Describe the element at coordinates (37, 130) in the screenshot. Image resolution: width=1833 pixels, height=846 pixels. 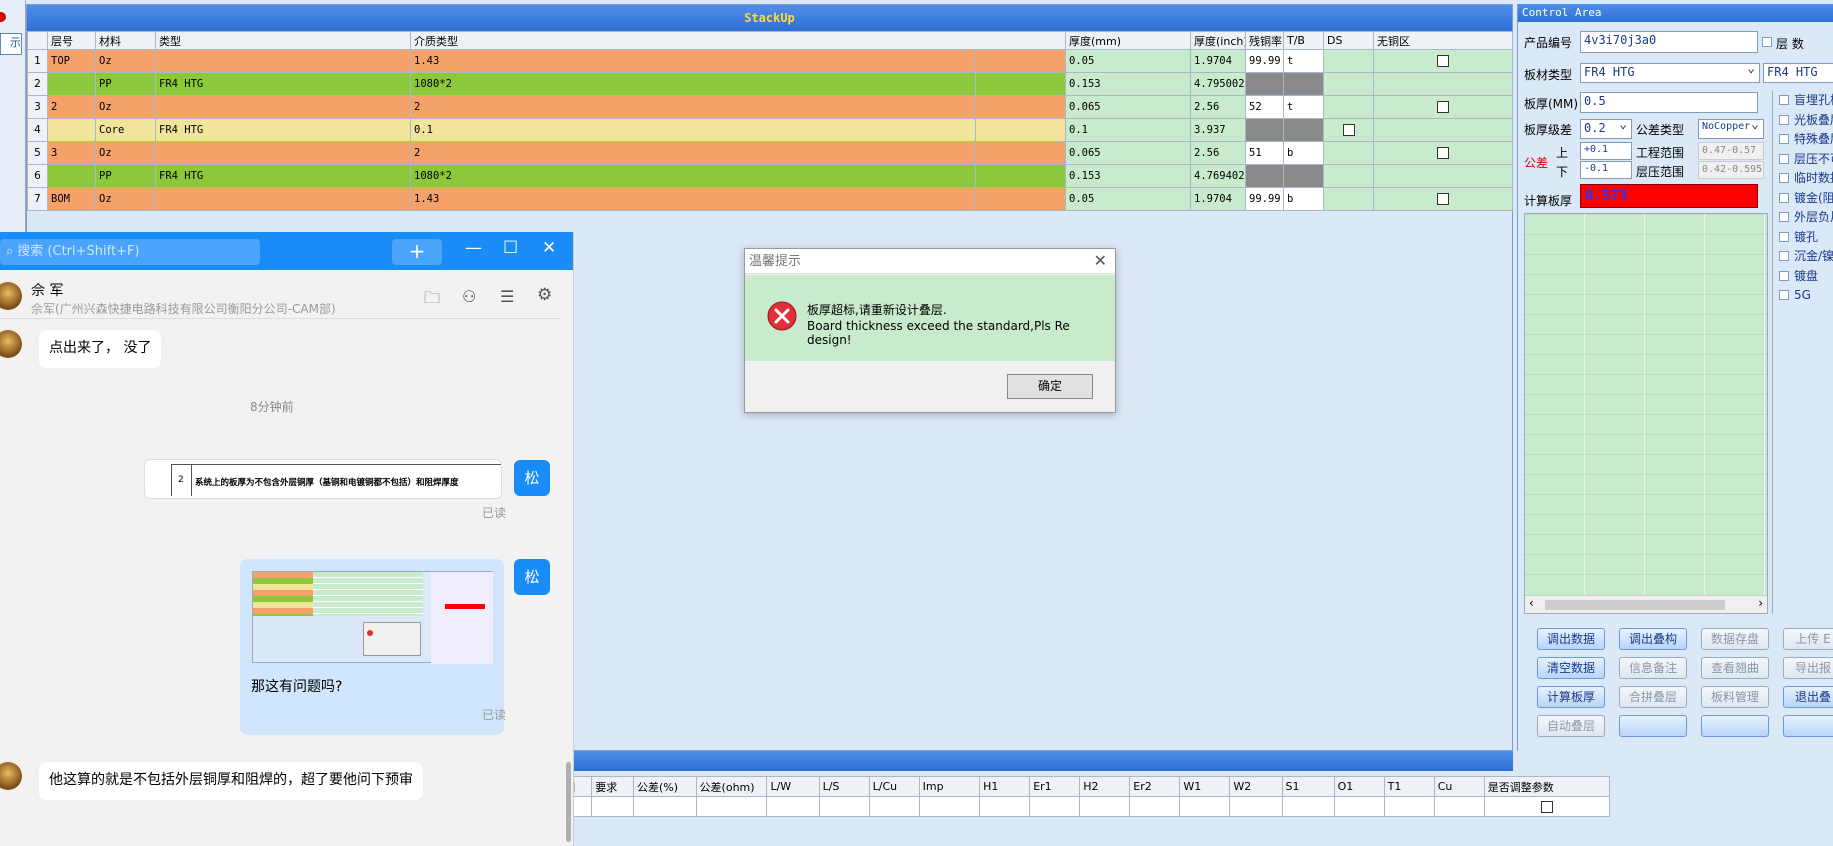
I see `row-number: 4` at that location.